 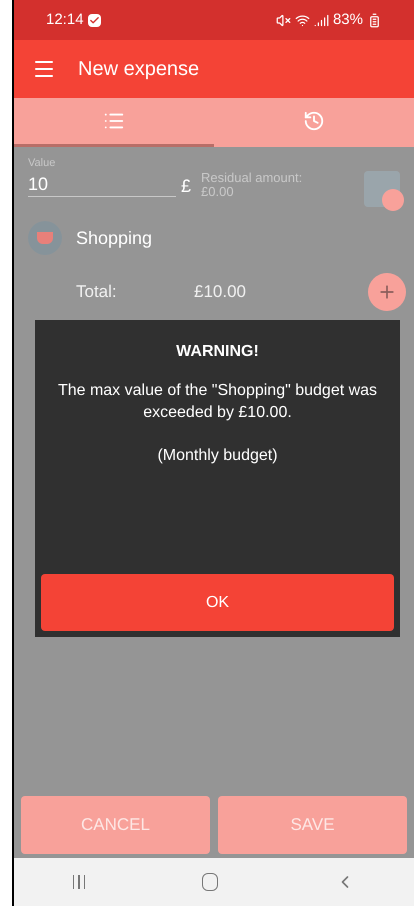 I want to click on battery-percent: 83%, so click(x=347, y=20).